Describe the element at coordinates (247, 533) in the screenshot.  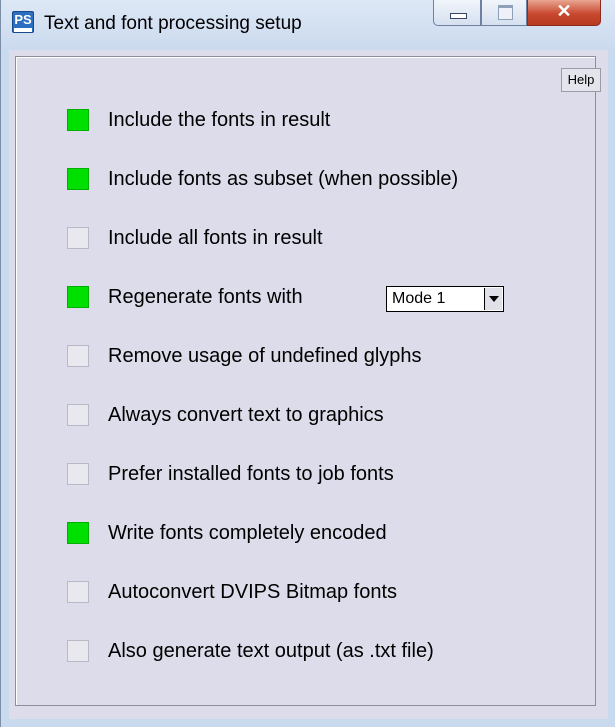
I see `option-label: Write fonts completely encoded` at that location.